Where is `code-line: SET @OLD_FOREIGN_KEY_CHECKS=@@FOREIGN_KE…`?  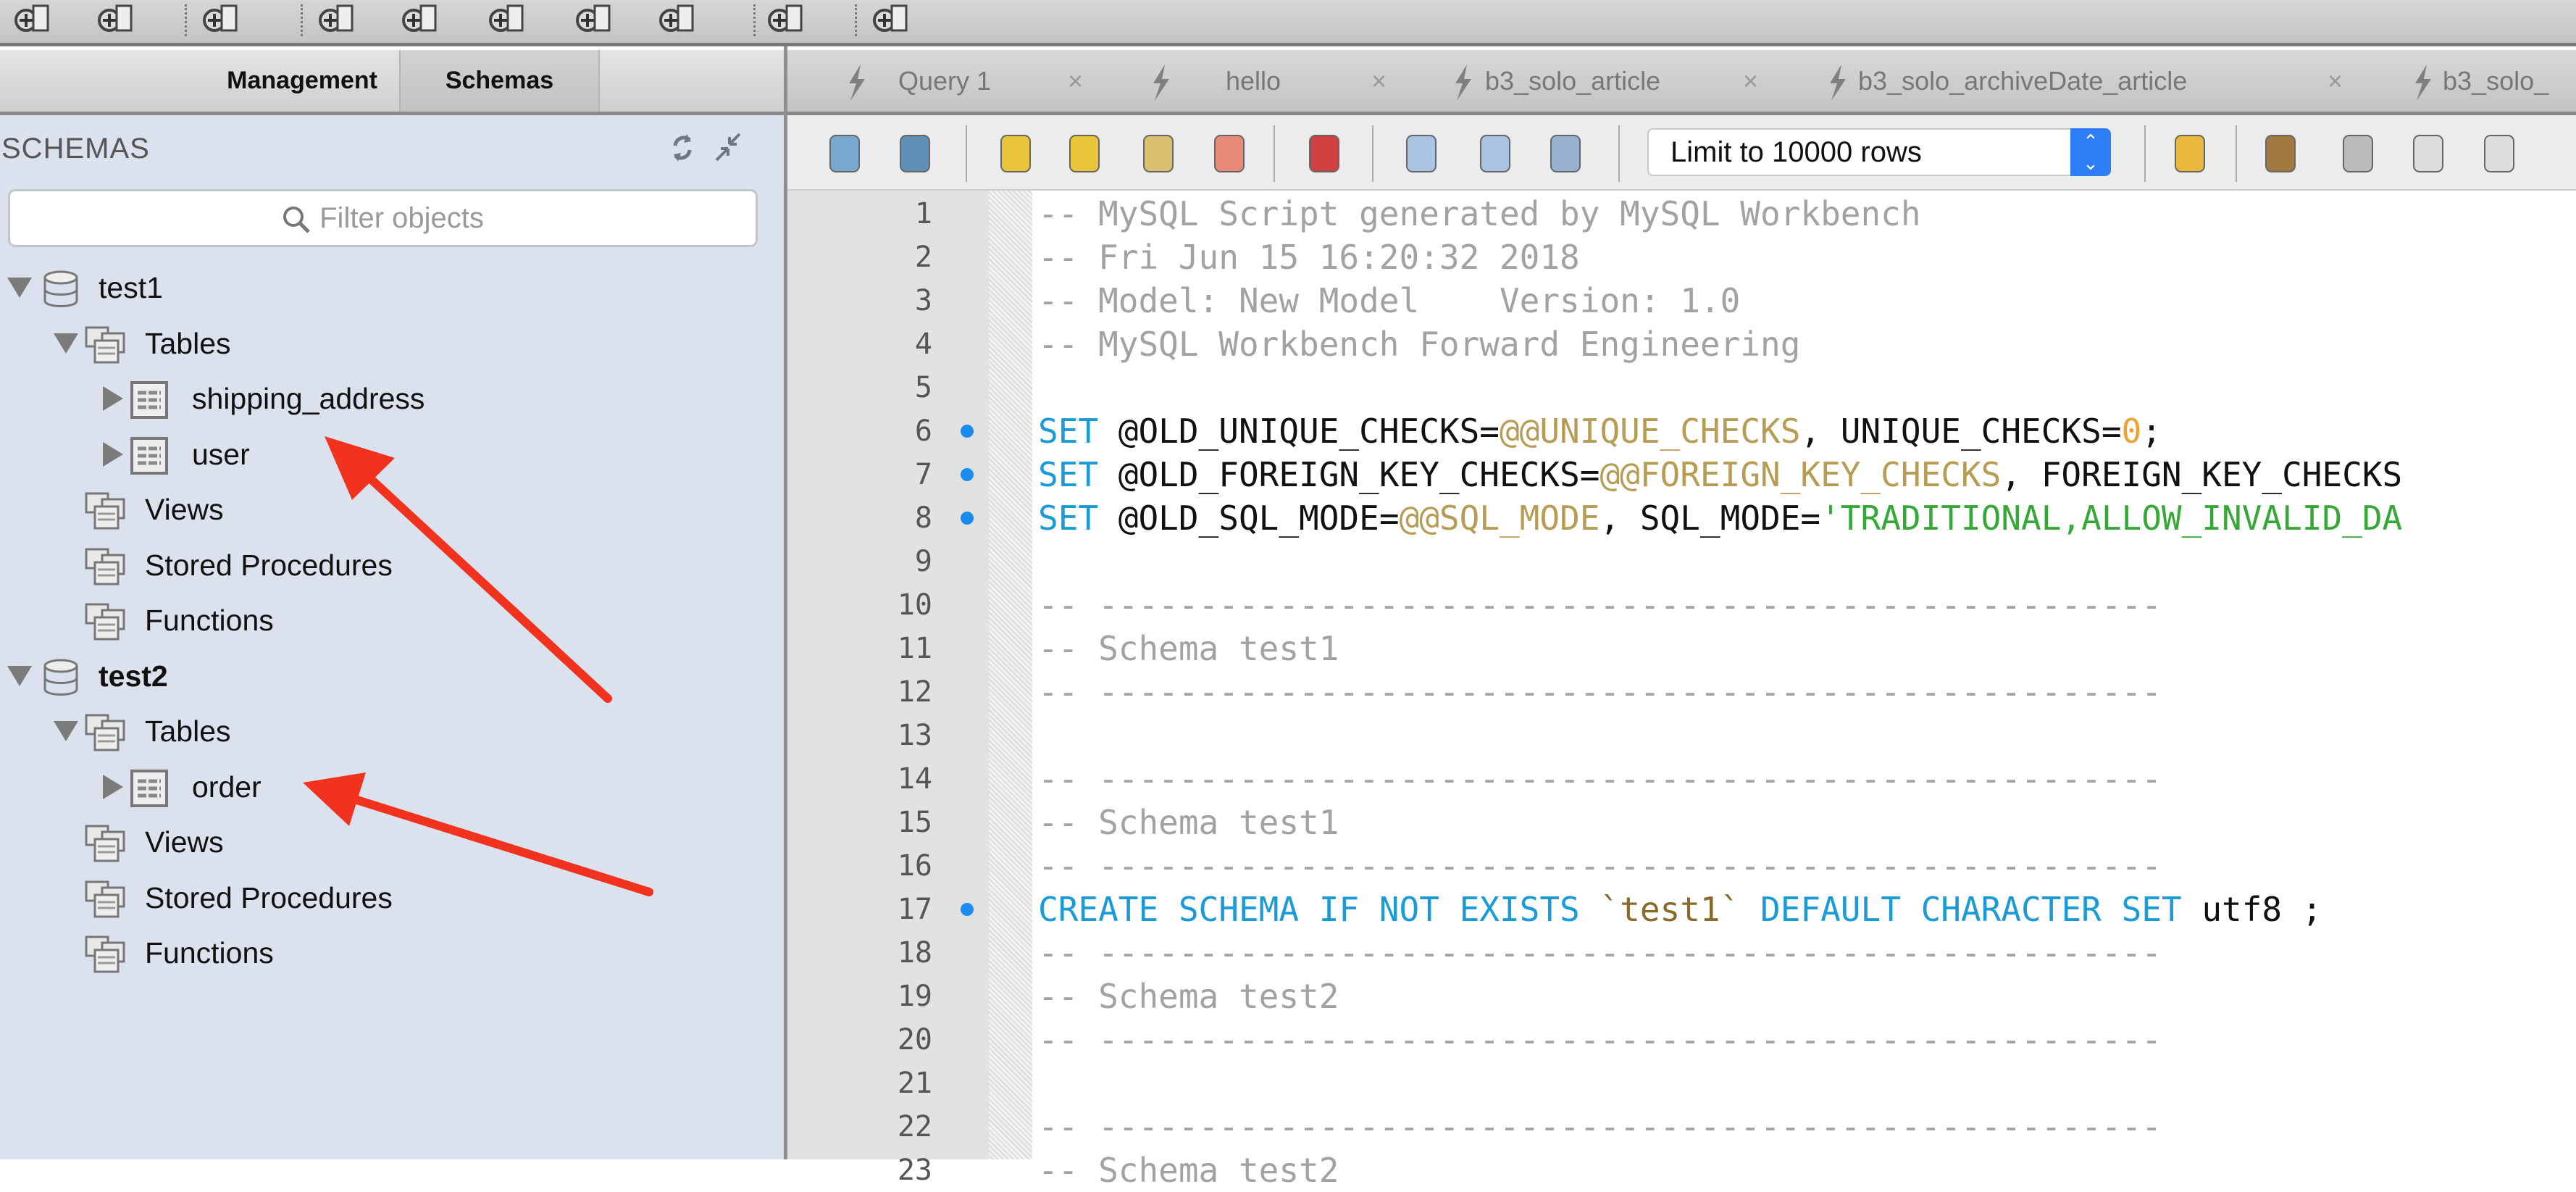 code-line: SET @OLD_FOREIGN_KEY_CHECKS=@@FOREIGN_KE… is located at coordinates (1720, 475).